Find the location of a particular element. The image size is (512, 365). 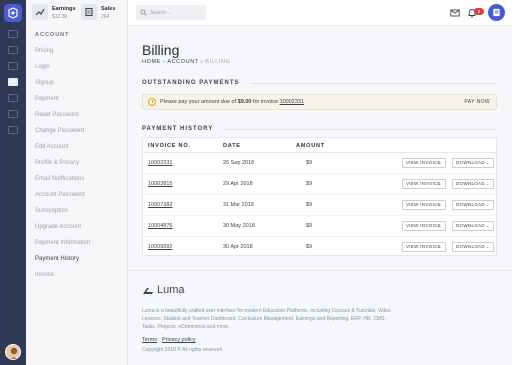

avatar is located at coordinates (13, 352).